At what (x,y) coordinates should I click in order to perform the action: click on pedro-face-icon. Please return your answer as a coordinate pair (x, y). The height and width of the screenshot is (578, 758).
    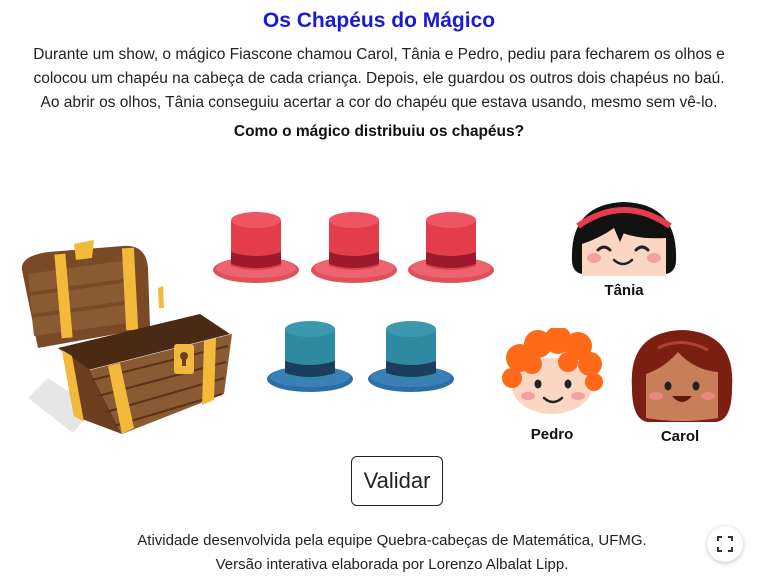
    Looking at the image, I should click on (552, 370).